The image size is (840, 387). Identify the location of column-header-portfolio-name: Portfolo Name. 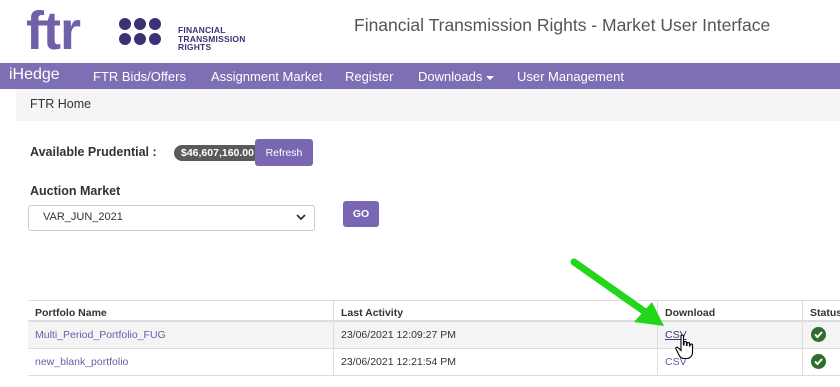
(71, 313).